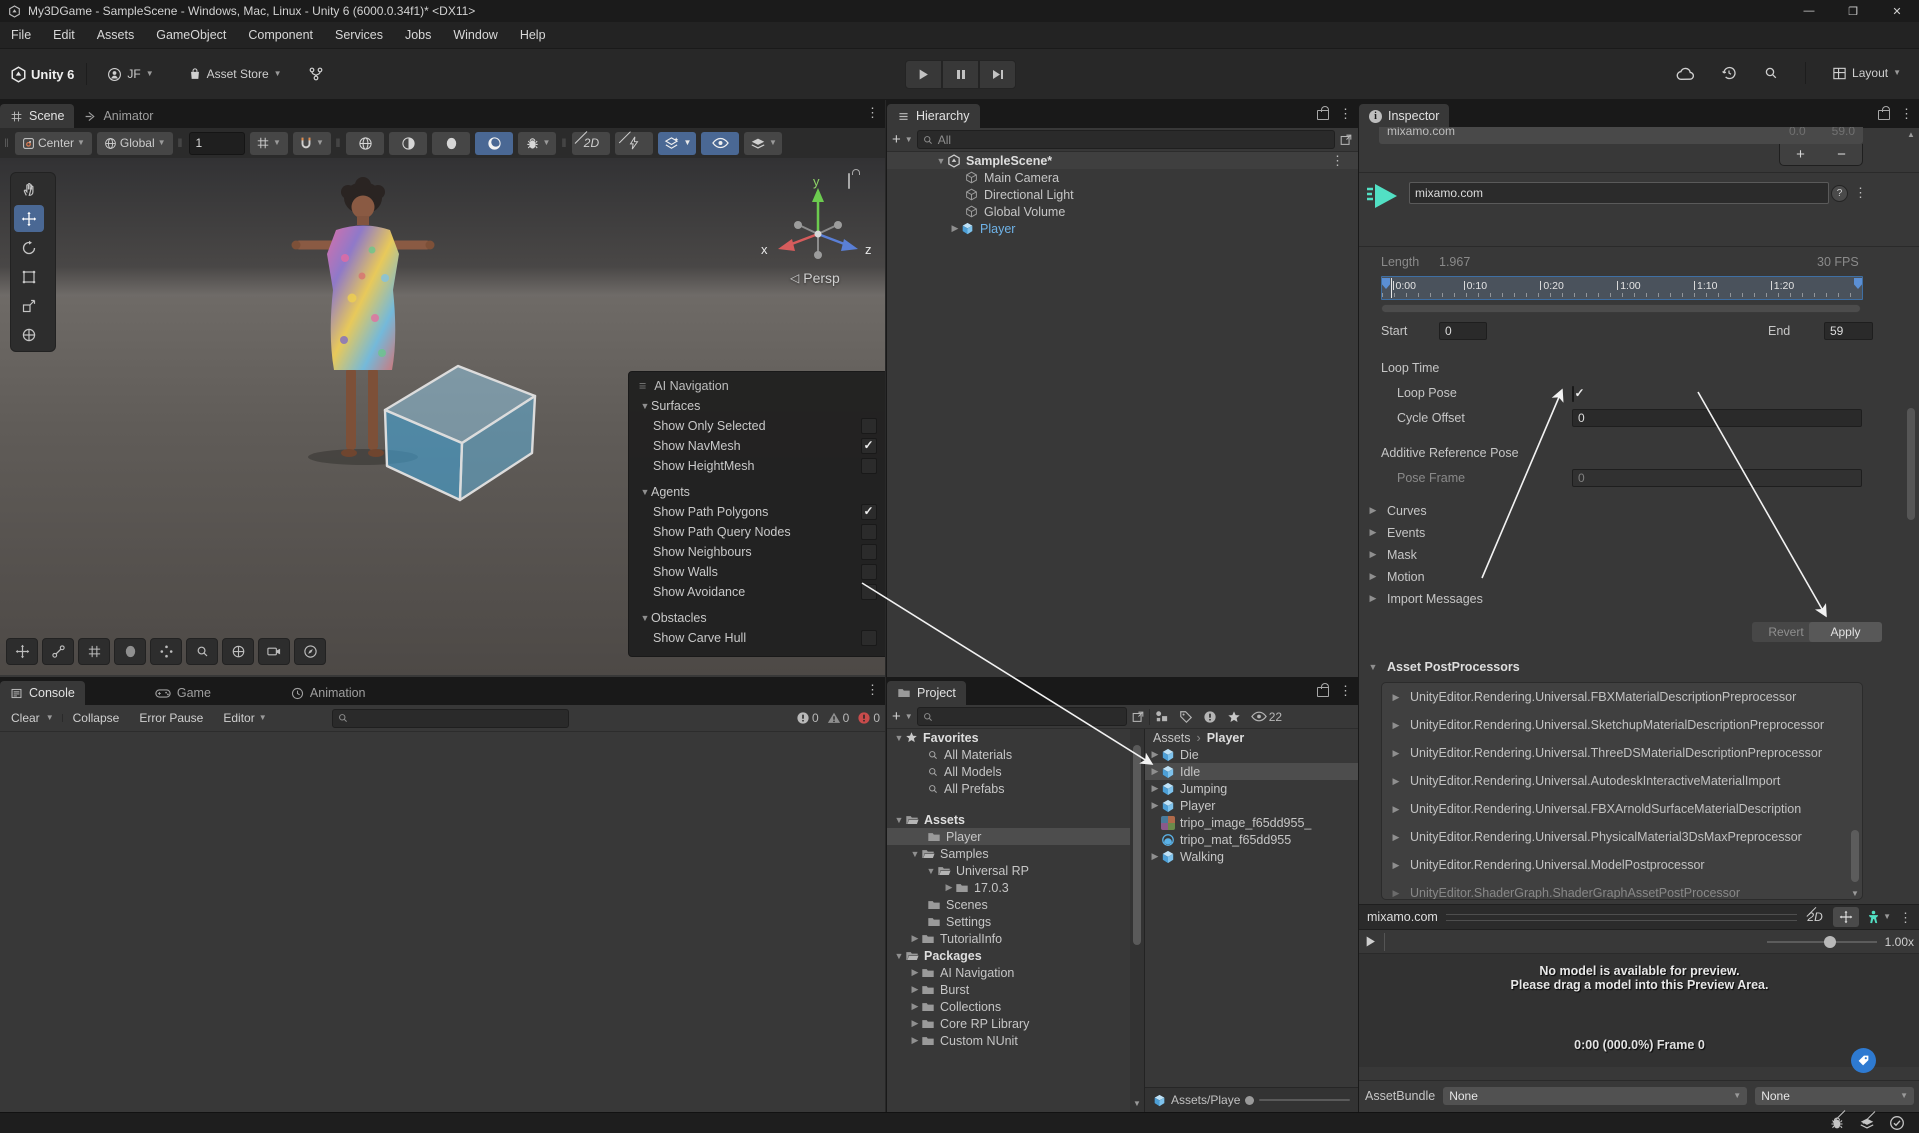 This screenshot has height=1133, width=1919. I want to click on help-icon: ?, so click(1839, 193).